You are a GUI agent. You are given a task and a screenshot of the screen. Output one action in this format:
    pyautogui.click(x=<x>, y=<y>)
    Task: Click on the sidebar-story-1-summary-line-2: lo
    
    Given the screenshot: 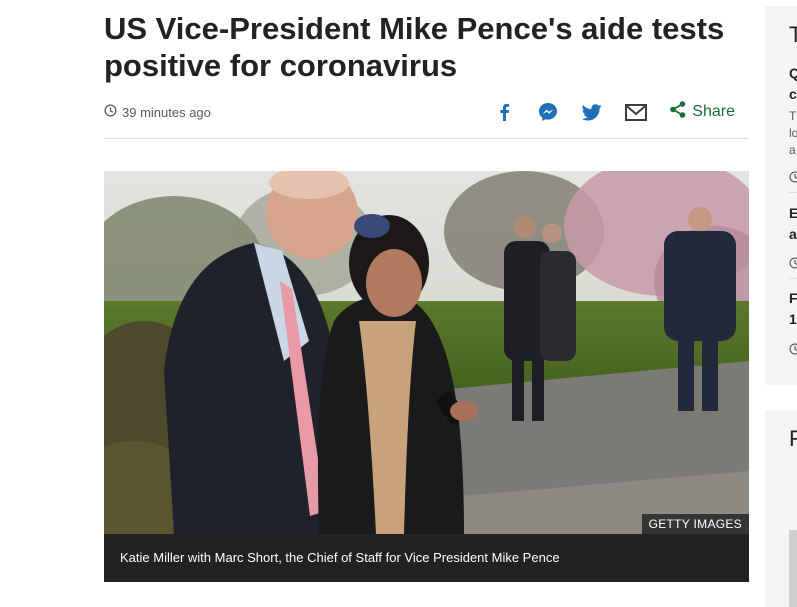 What is the action you would take?
    pyautogui.click(x=793, y=133)
    